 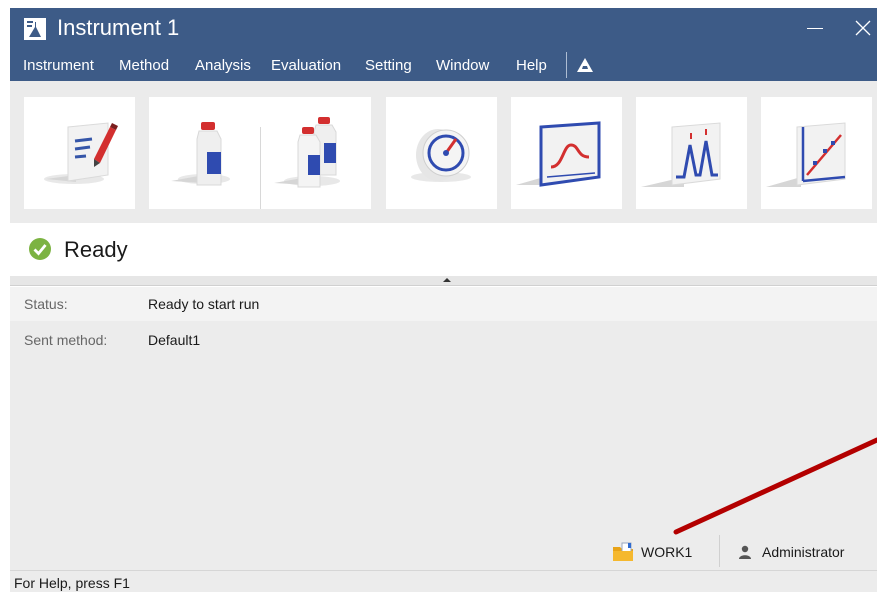 I want to click on chromatogram-peaks-icon, so click(x=681, y=154).